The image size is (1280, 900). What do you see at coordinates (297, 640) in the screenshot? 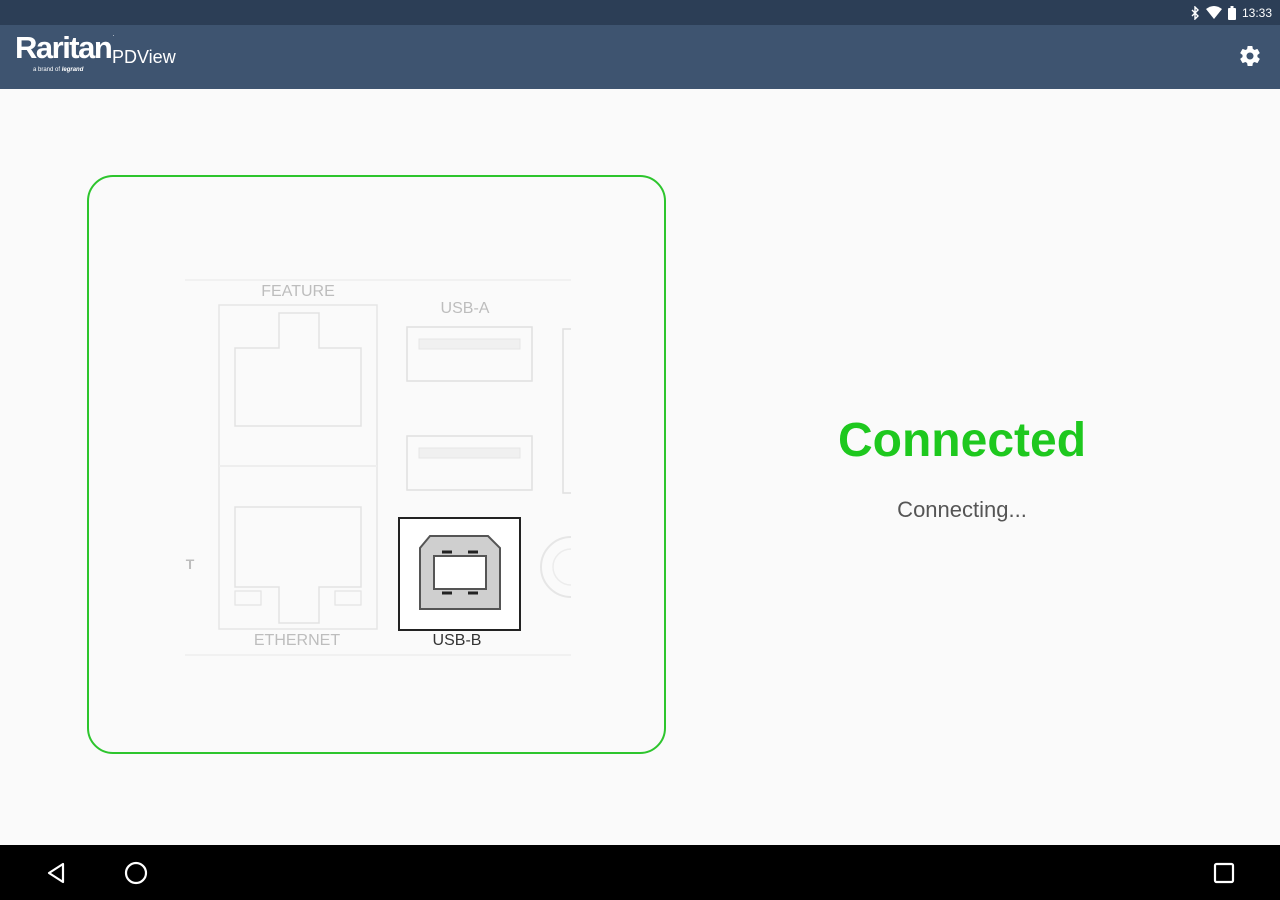
I see `ethernet-label: ETHERNET` at bounding box center [297, 640].